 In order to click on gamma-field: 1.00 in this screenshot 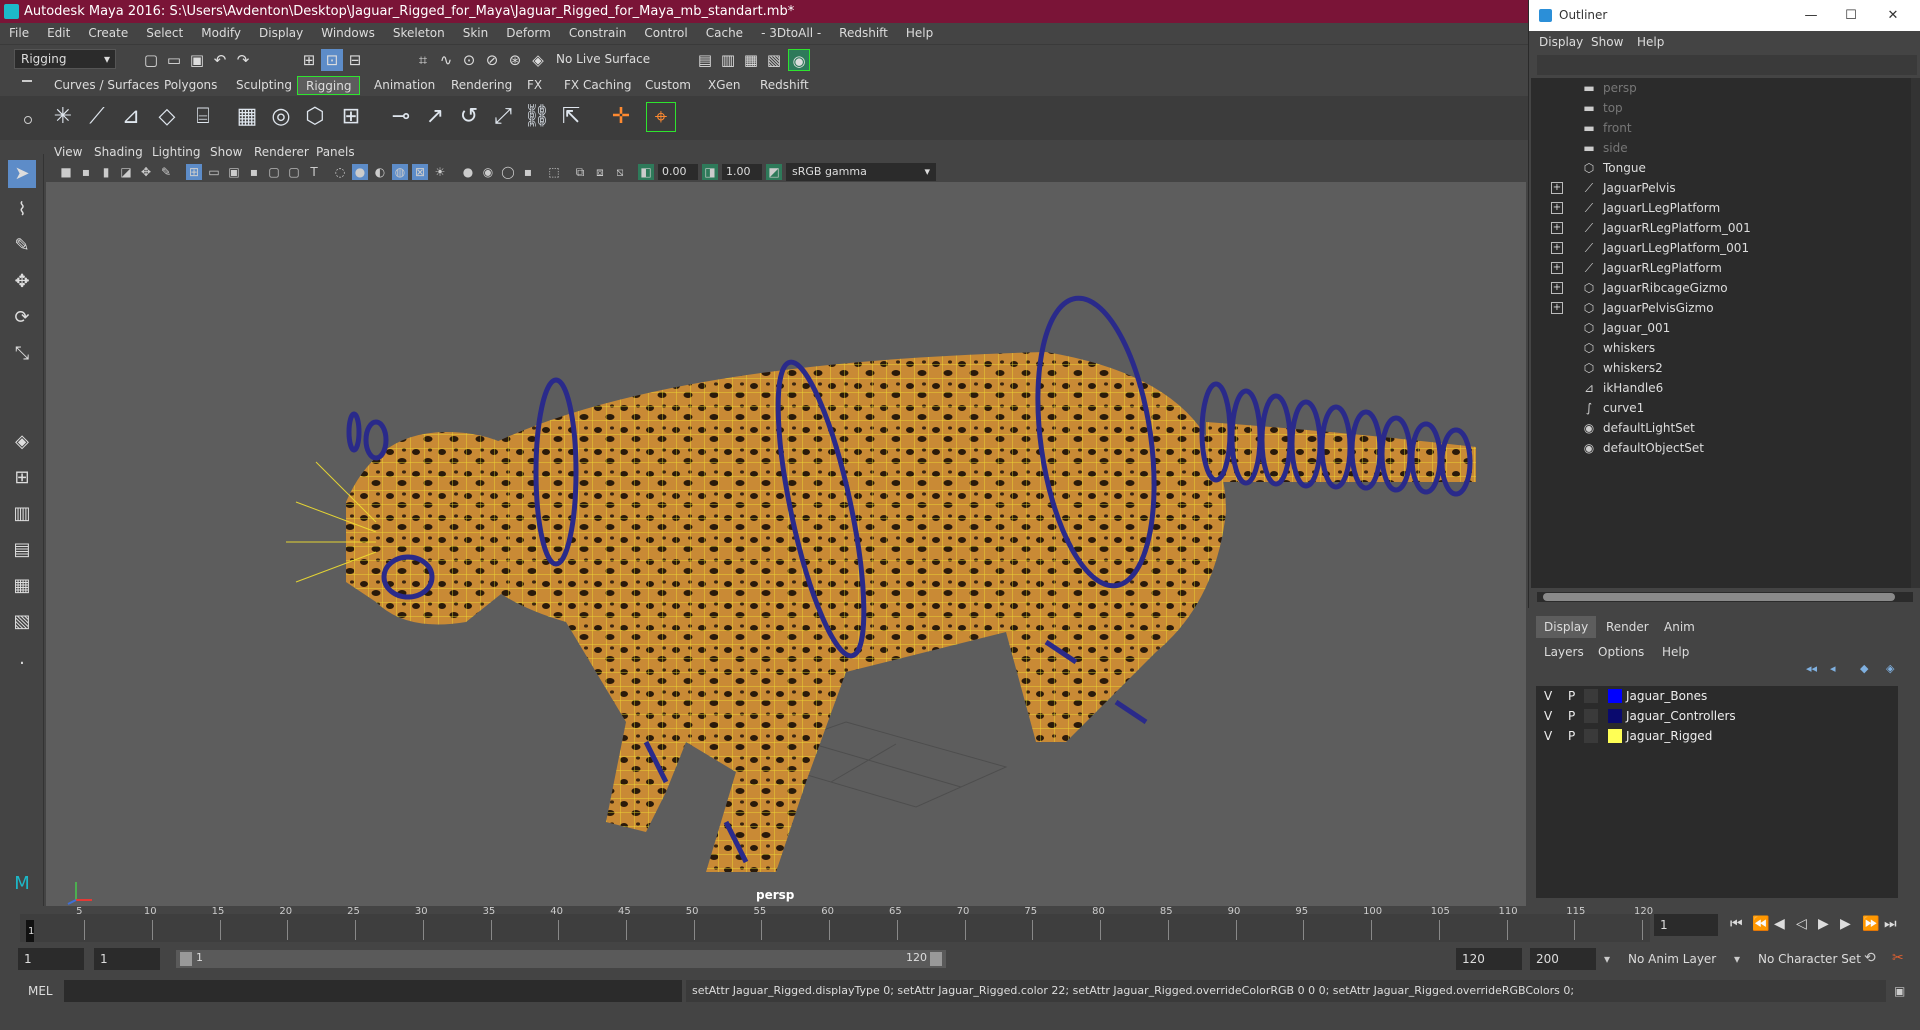, I will do `click(742, 172)`.